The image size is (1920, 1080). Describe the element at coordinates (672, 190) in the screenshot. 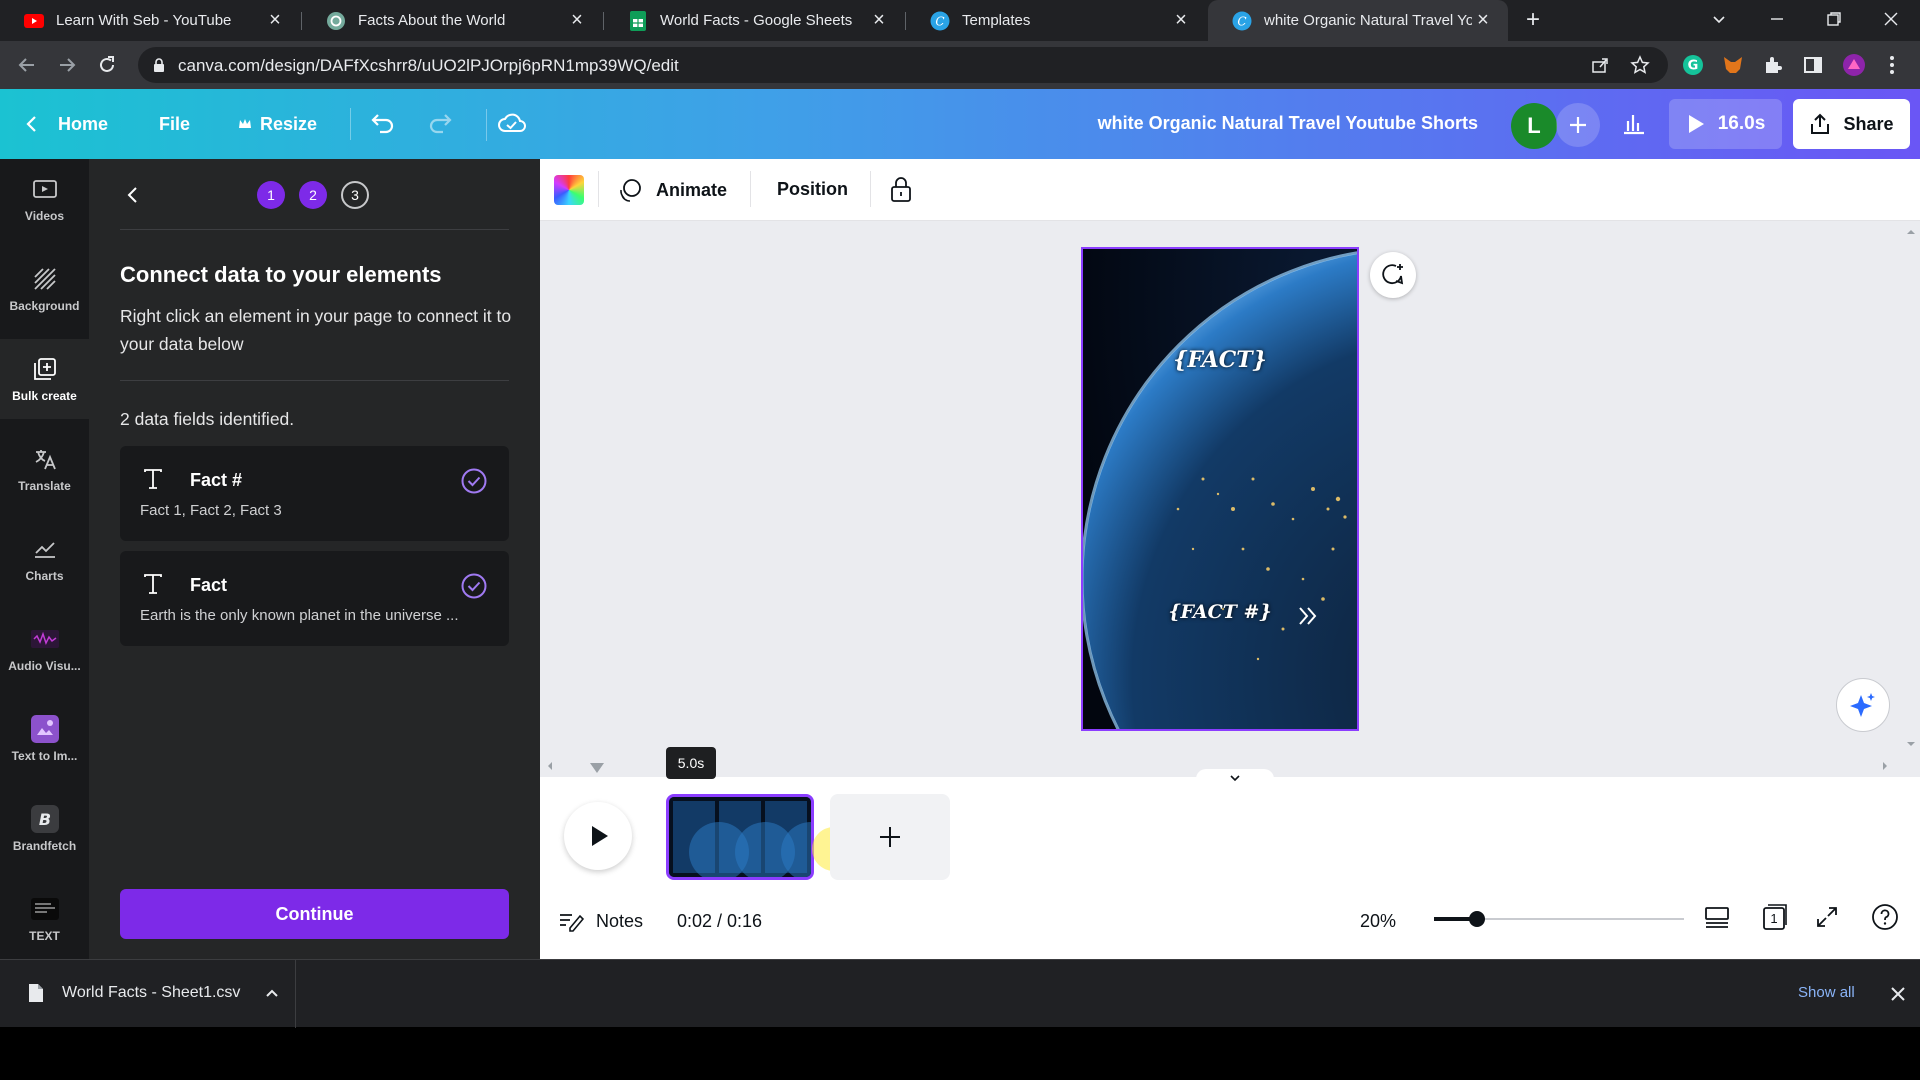

I see `animate-button: Animate` at that location.